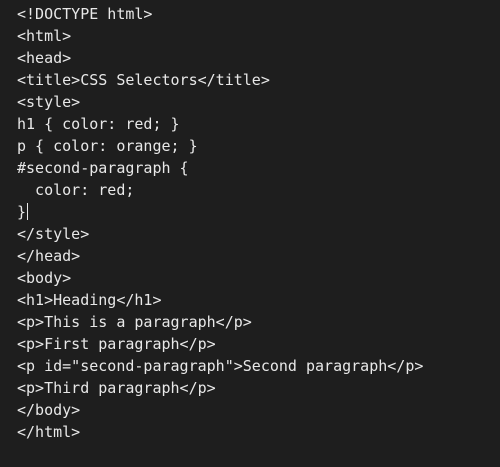 Image resolution: width=500 pixels, height=467 pixels. I want to click on code-line-12: </head>, so click(220, 256).